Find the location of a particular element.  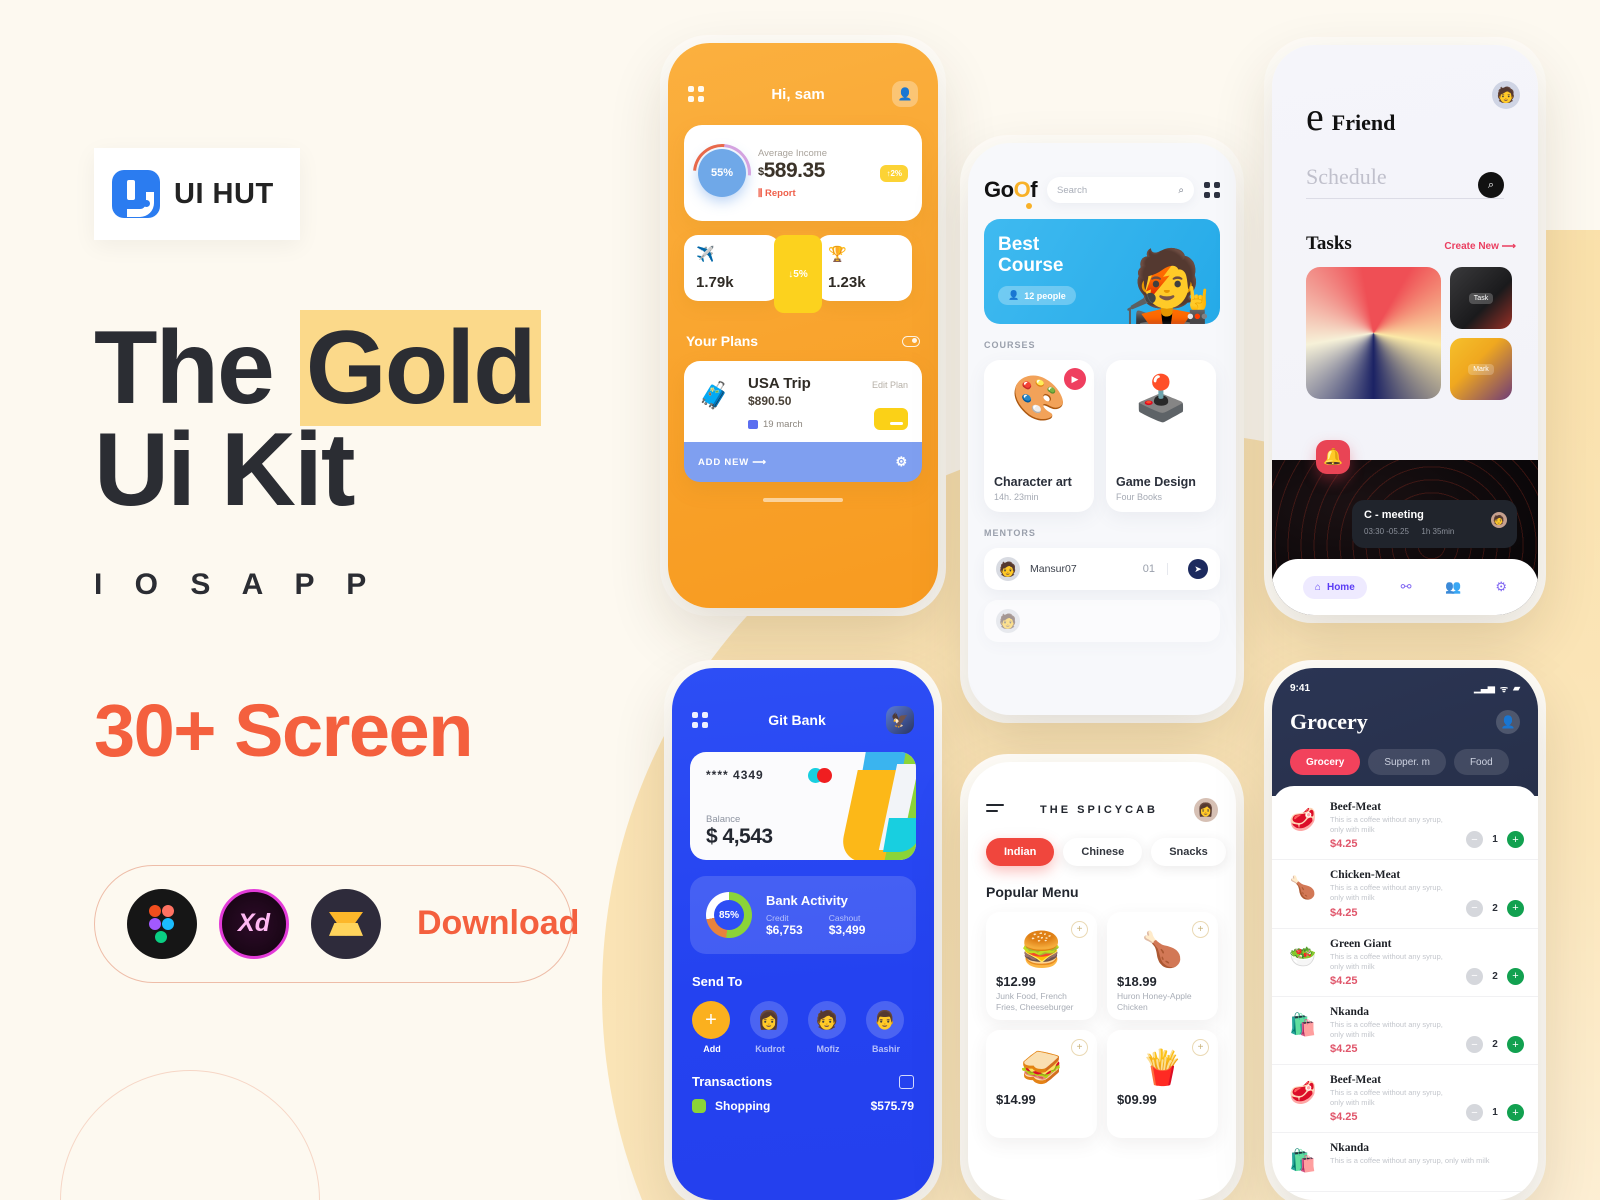

food-card: + 🍗 $18.99 Huron Honey-Apple Chicken is located at coordinates (1162, 966).